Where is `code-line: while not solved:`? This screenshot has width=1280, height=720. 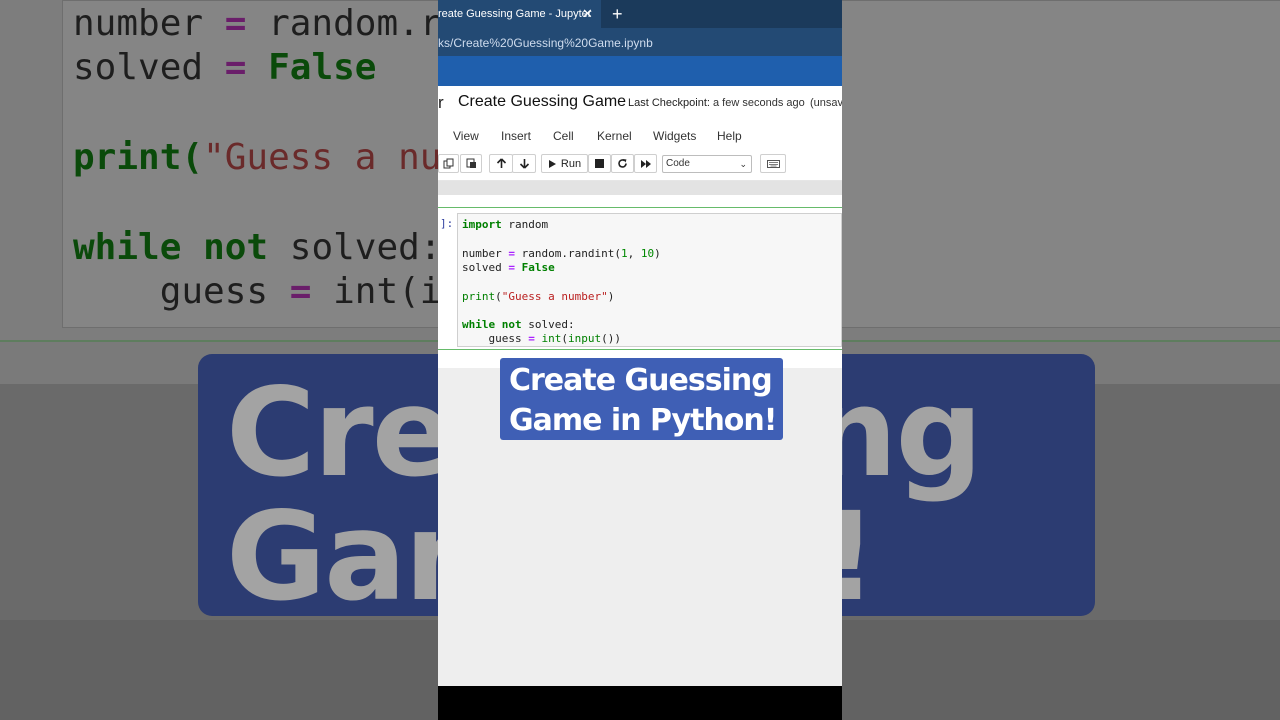 code-line: while not solved: is located at coordinates (518, 324).